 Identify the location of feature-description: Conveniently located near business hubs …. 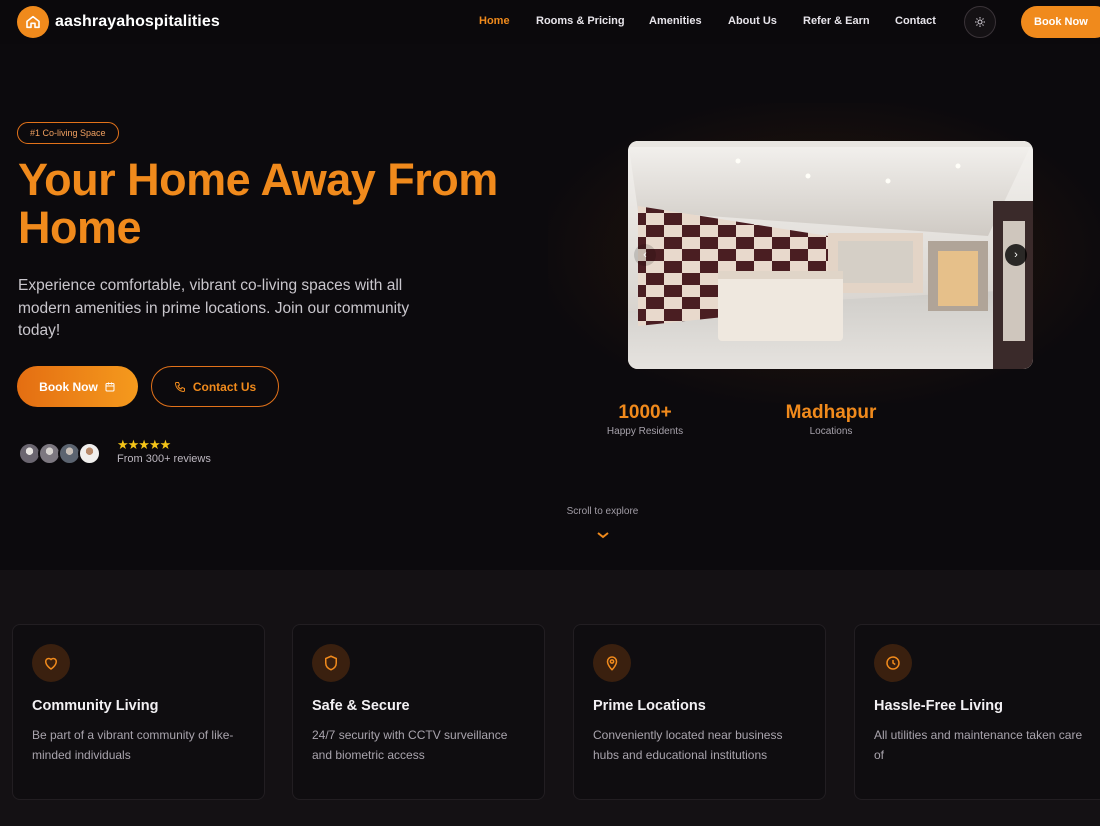
(688, 745).